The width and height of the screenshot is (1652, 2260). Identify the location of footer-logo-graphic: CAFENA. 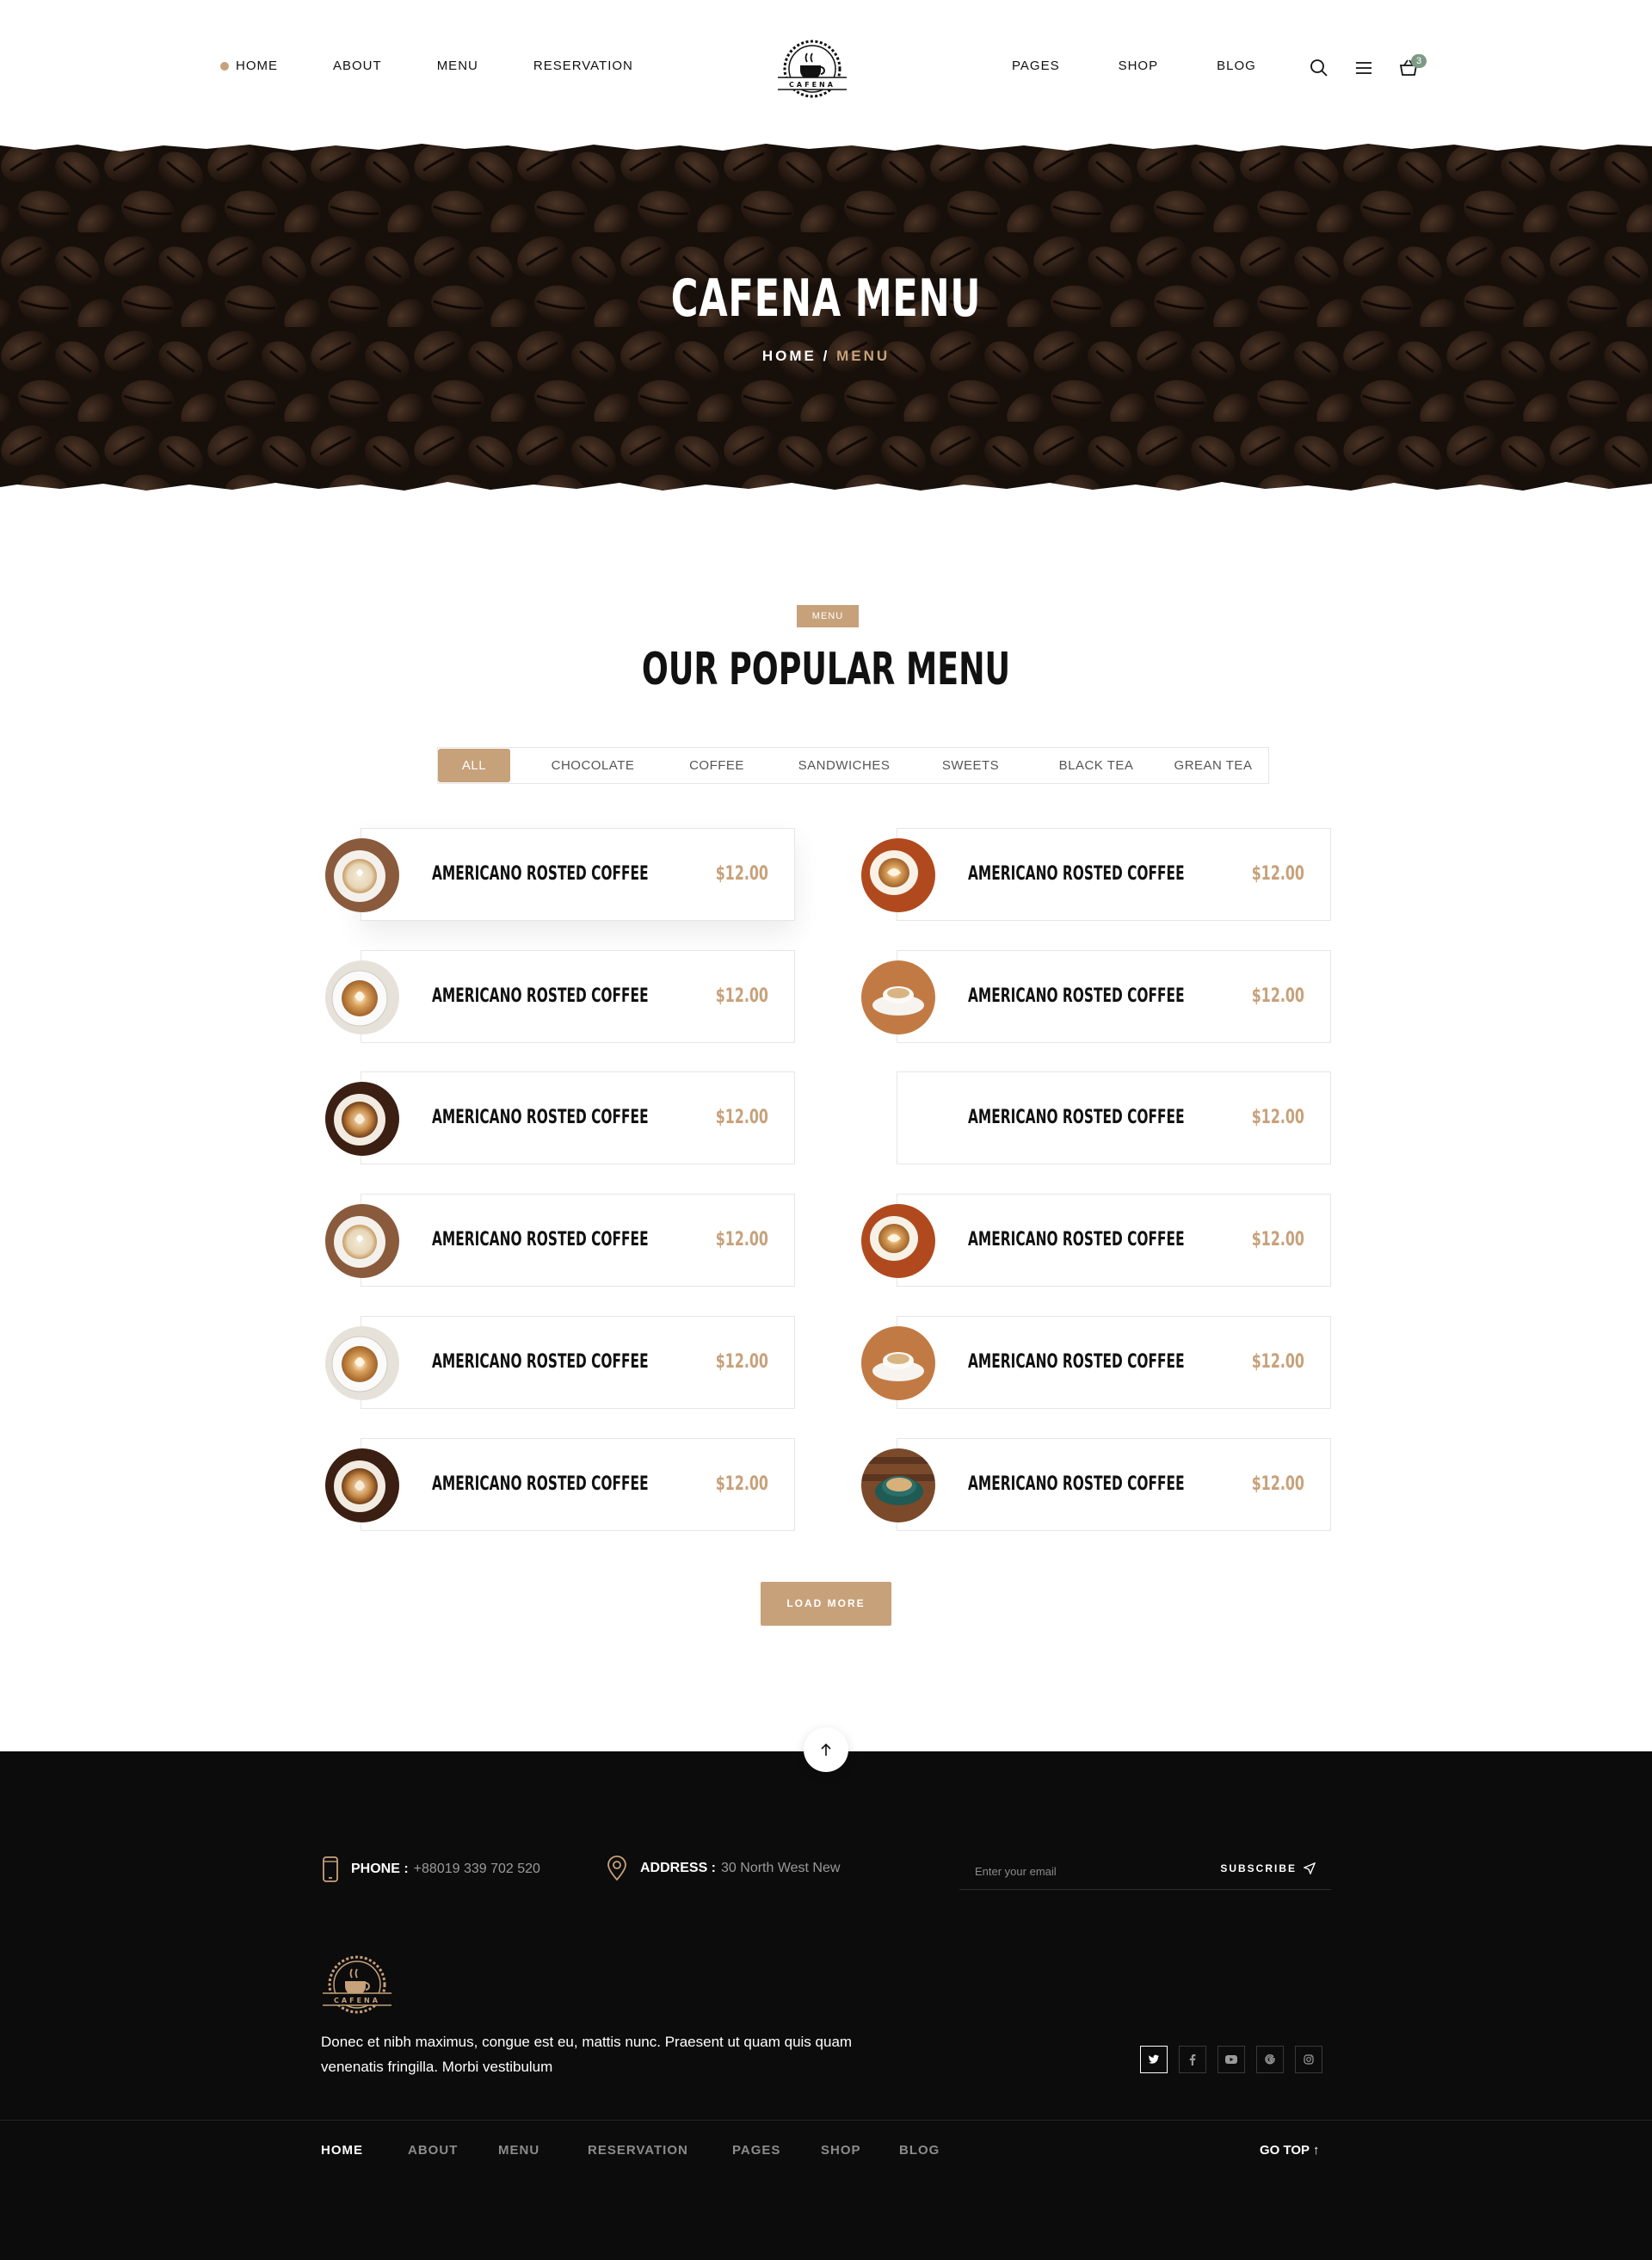
(357, 1985).